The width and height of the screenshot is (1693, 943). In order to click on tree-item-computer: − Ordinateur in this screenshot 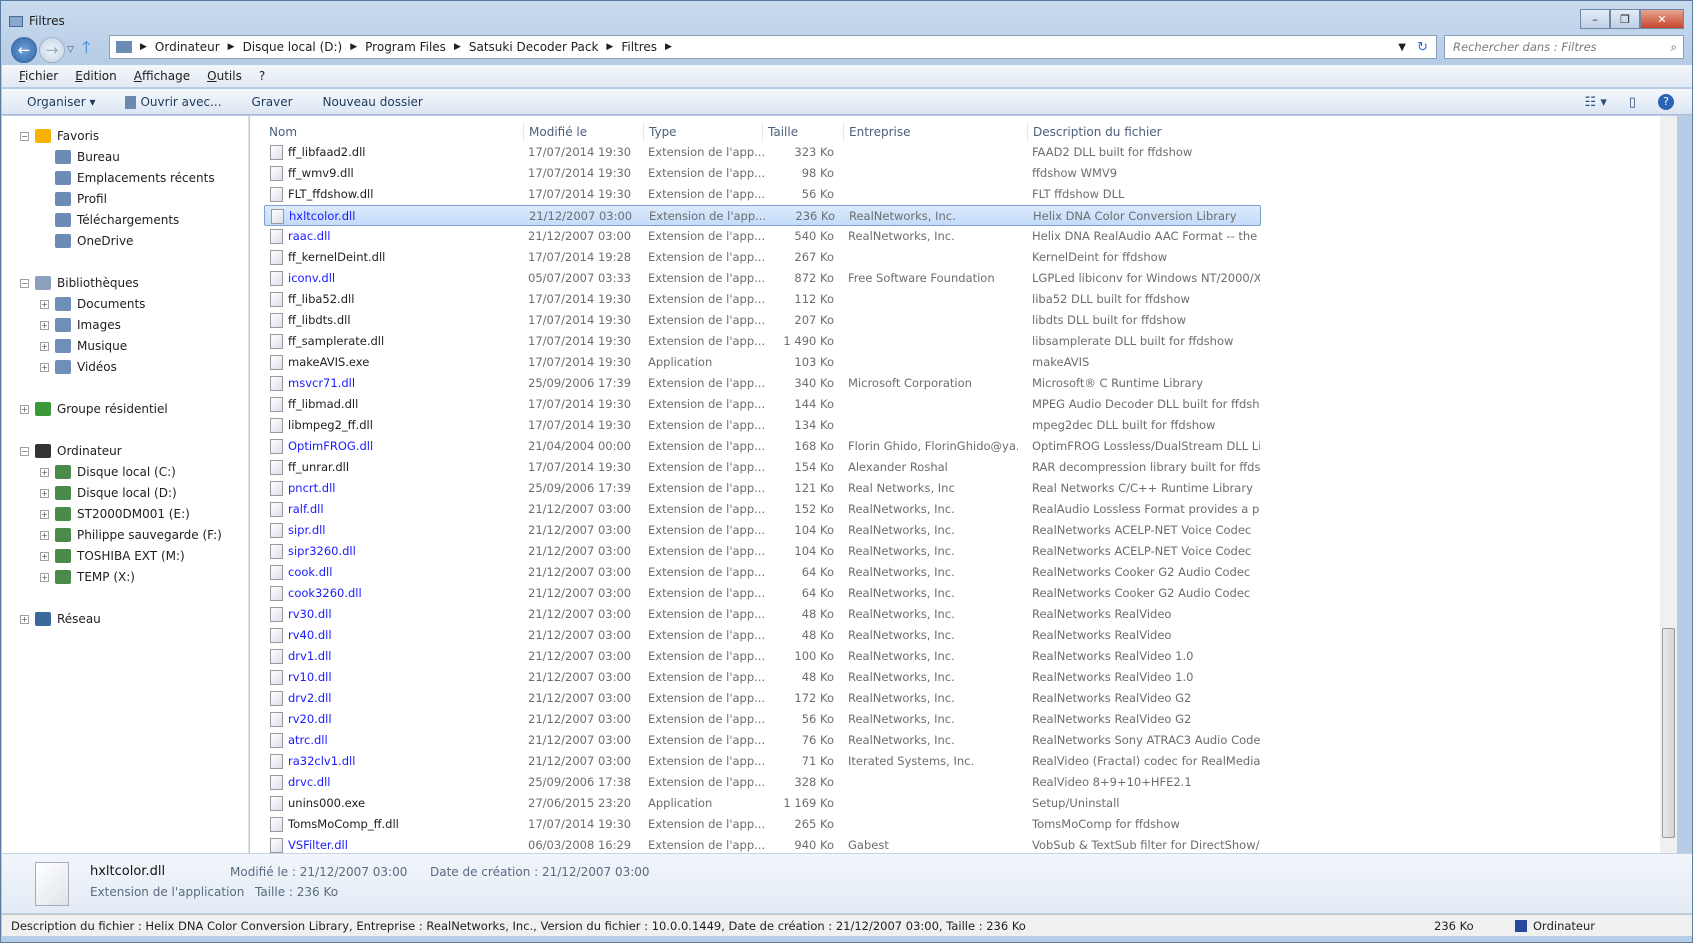, I will do `click(71, 451)`.